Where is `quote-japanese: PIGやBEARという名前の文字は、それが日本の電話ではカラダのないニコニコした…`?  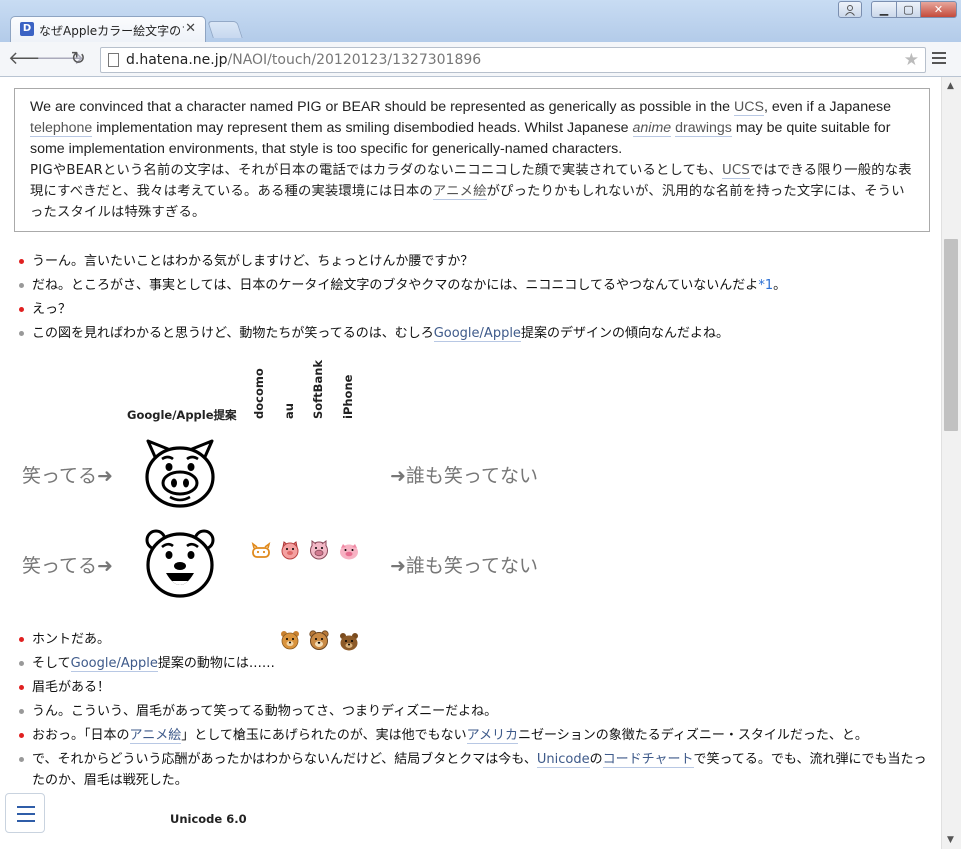
quote-japanese: PIGやBEARという名前の文字は、それが日本の電話ではカラダのないニコニコした… is located at coordinates (471, 191).